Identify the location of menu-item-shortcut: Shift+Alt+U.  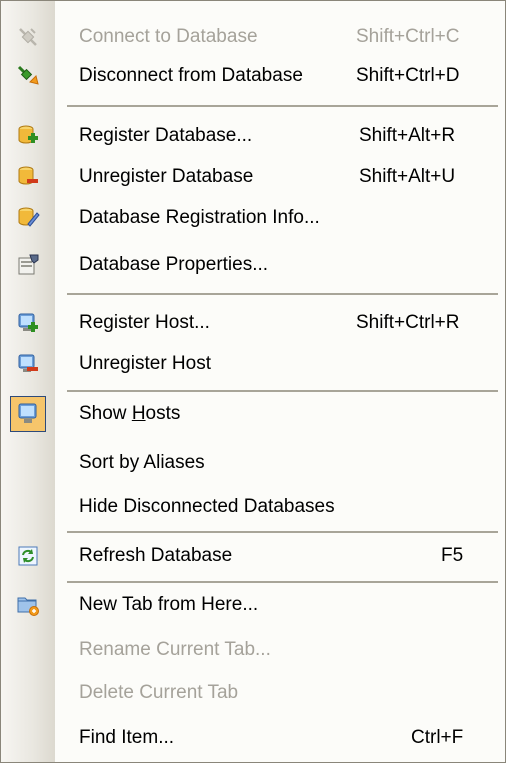
(407, 176).